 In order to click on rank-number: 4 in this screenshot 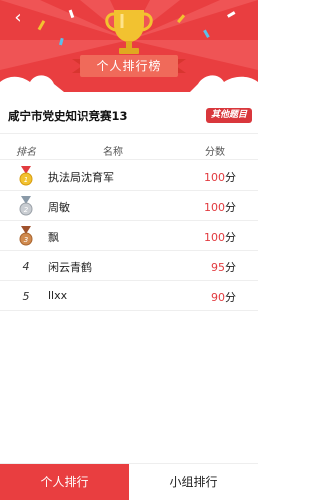, I will do `click(26, 266)`.